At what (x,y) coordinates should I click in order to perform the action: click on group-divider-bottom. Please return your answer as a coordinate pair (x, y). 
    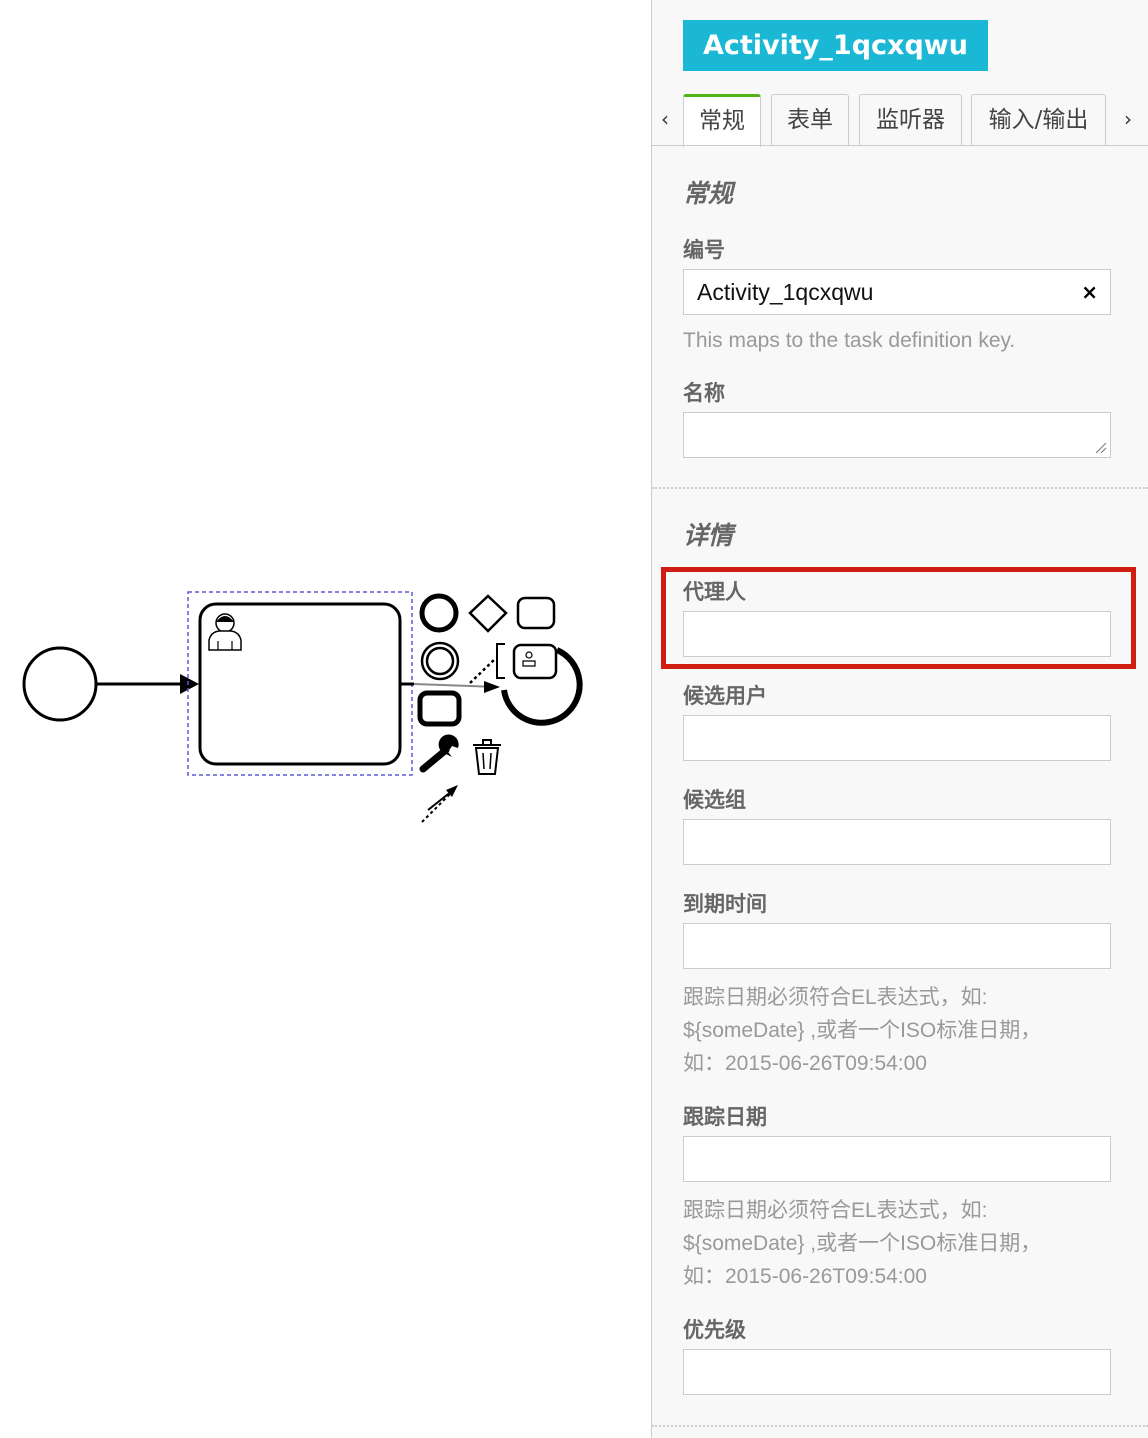
    Looking at the image, I should click on (900, 1426).